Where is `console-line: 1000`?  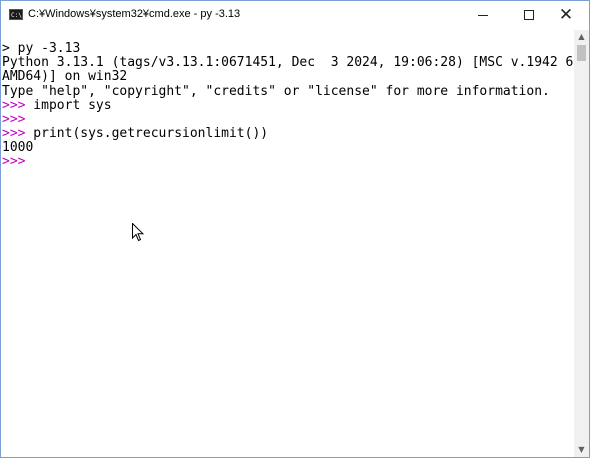 console-line: 1000 is located at coordinates (17, 148).